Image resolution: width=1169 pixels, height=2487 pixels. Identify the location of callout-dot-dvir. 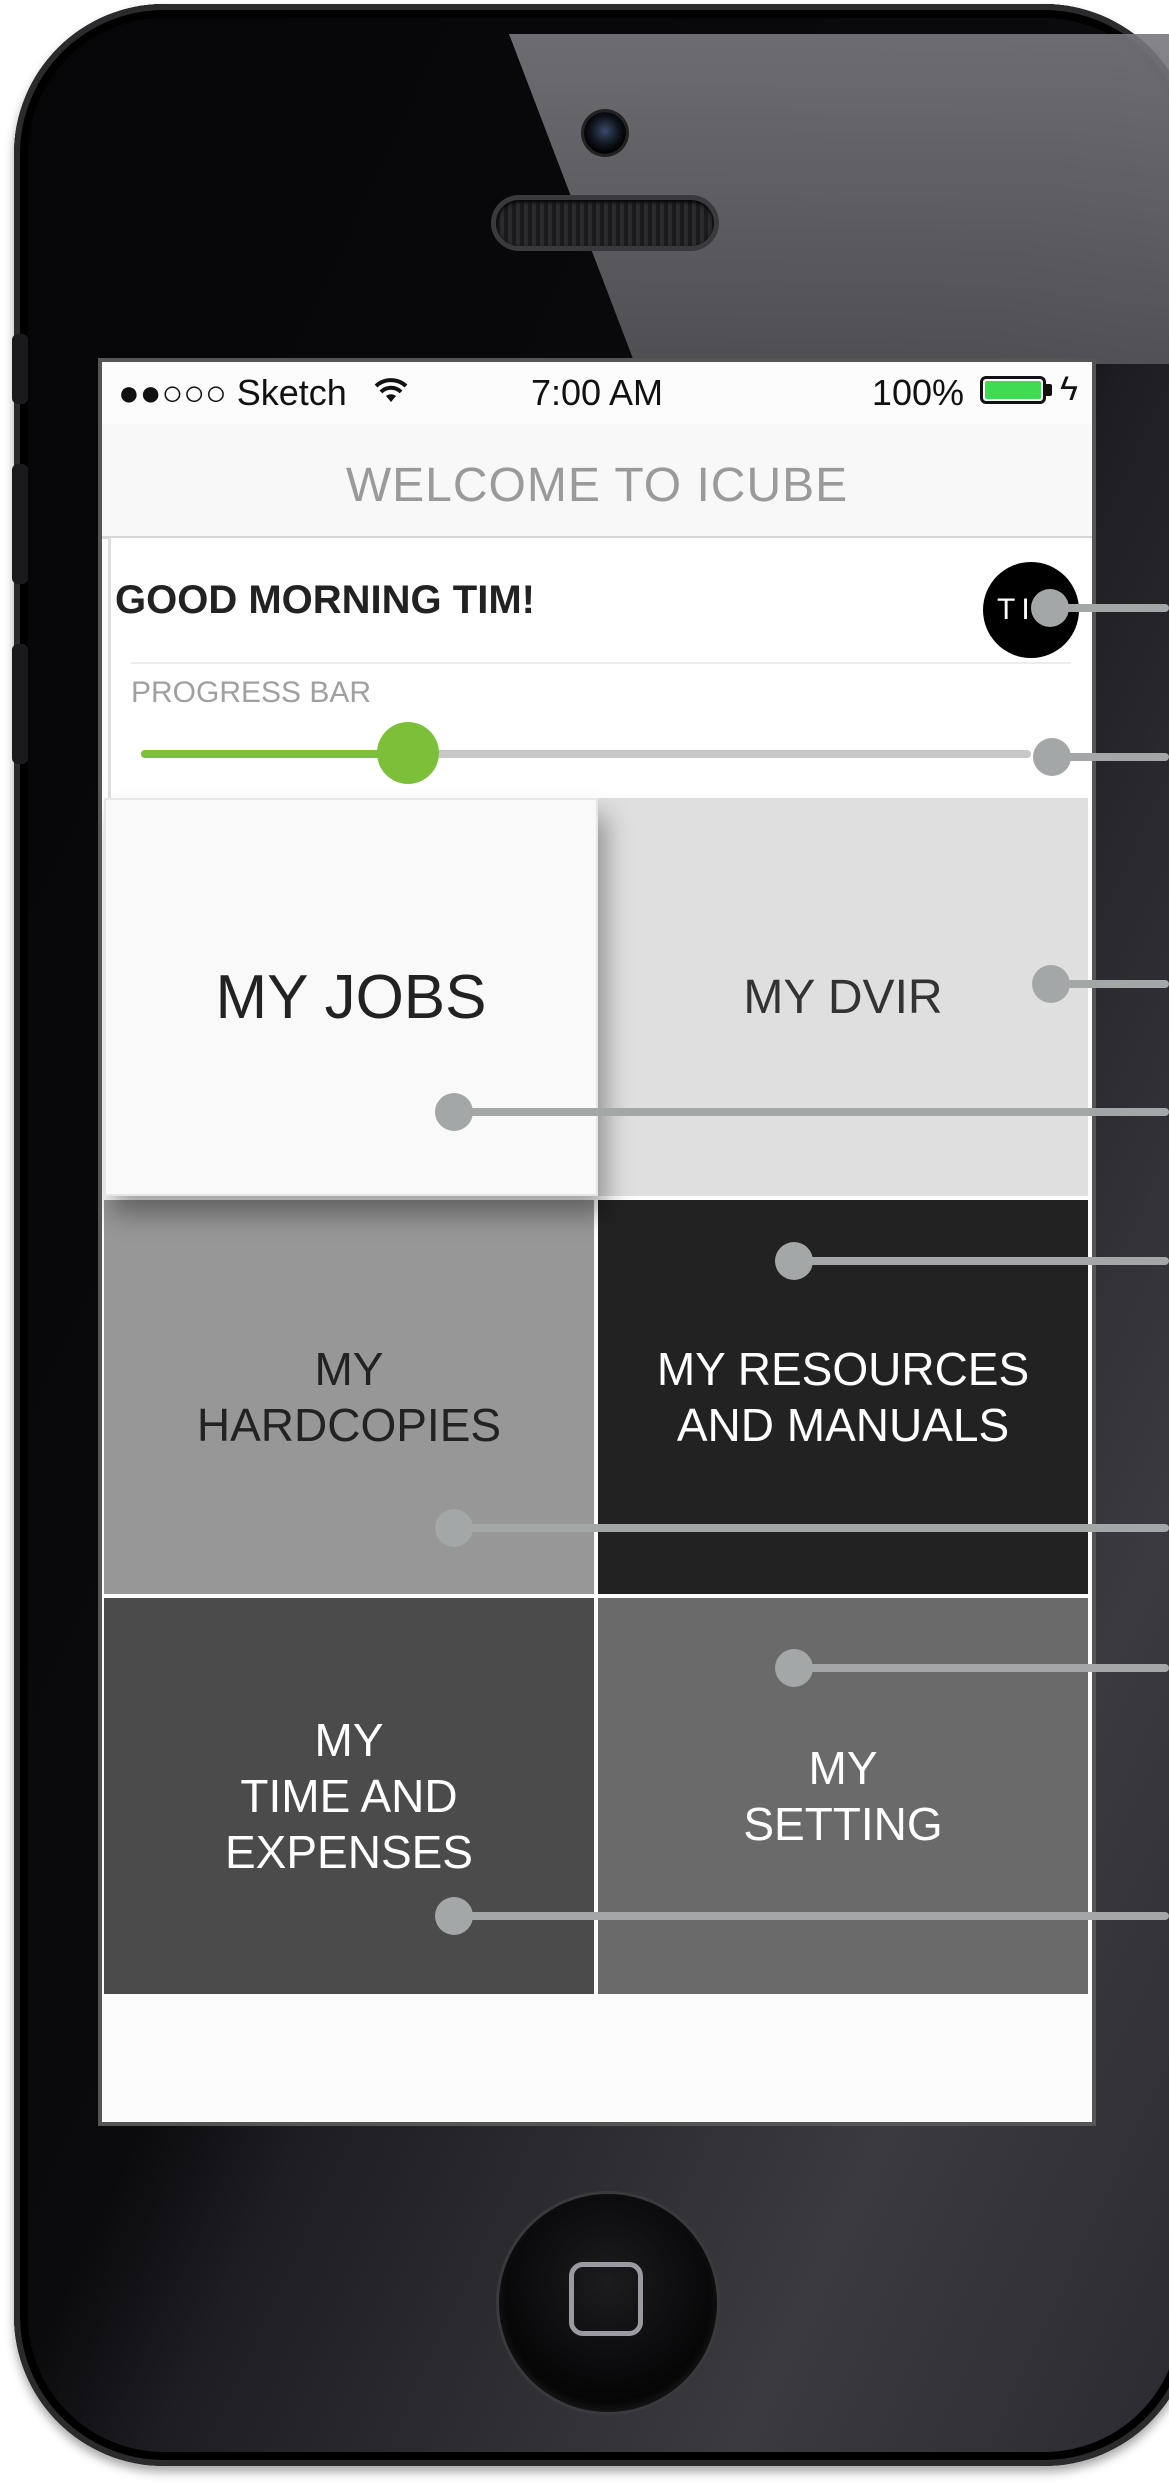
(1051, 984).